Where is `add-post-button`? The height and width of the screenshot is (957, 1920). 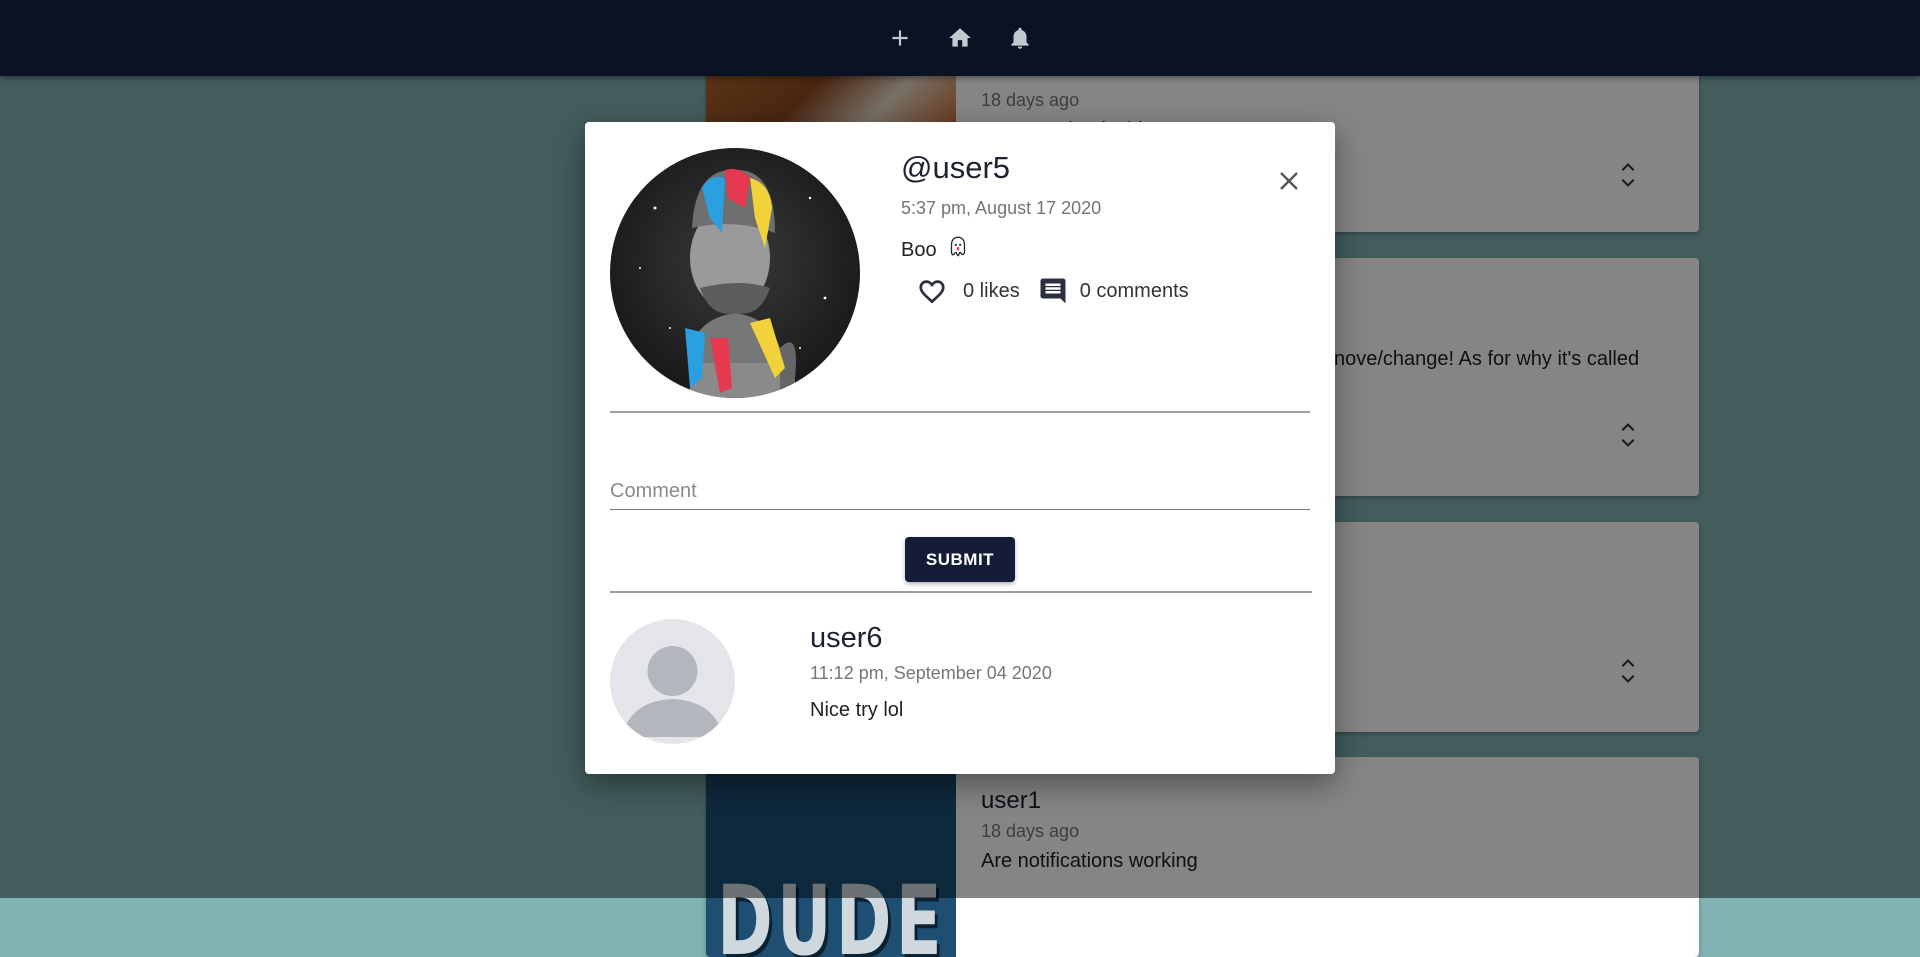
add-post-button is located at coordinates (900, 38).